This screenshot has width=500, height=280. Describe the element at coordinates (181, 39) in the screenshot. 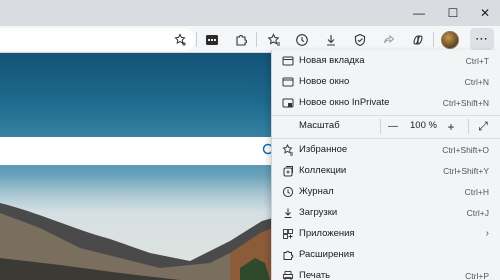

I see `favorites-add-icon` at that location.